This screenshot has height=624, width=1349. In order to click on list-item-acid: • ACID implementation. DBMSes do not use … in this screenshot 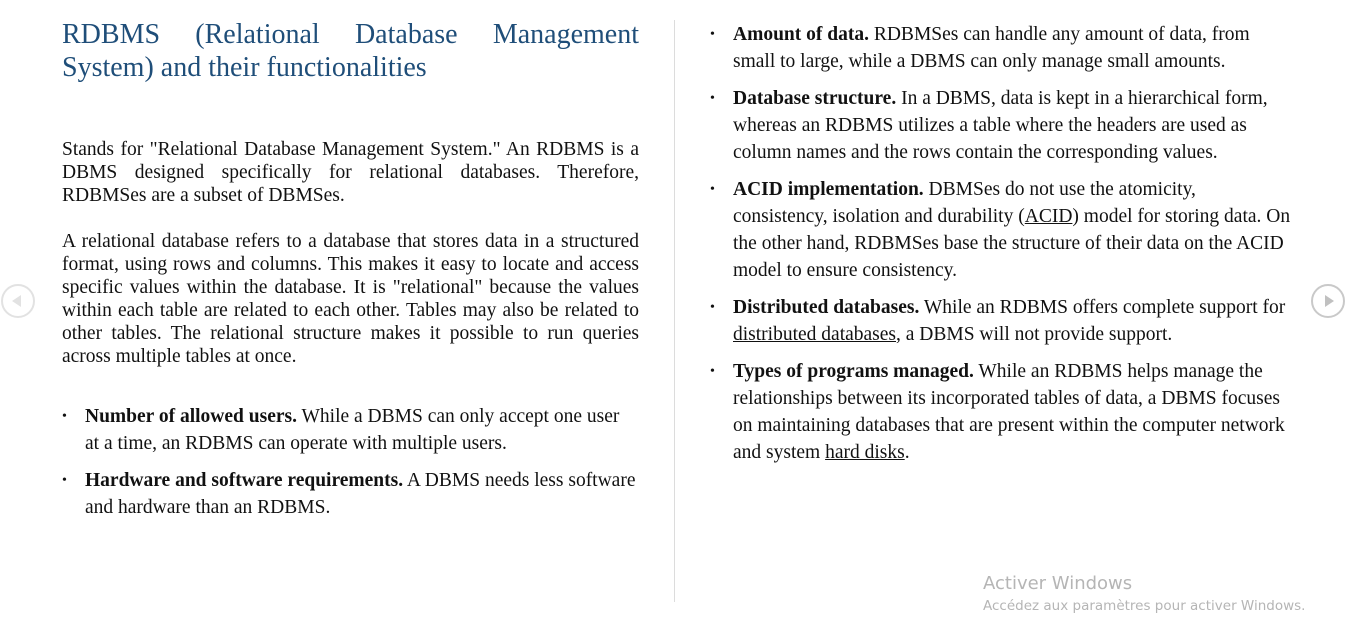, I will do `click(1002, 230)`.